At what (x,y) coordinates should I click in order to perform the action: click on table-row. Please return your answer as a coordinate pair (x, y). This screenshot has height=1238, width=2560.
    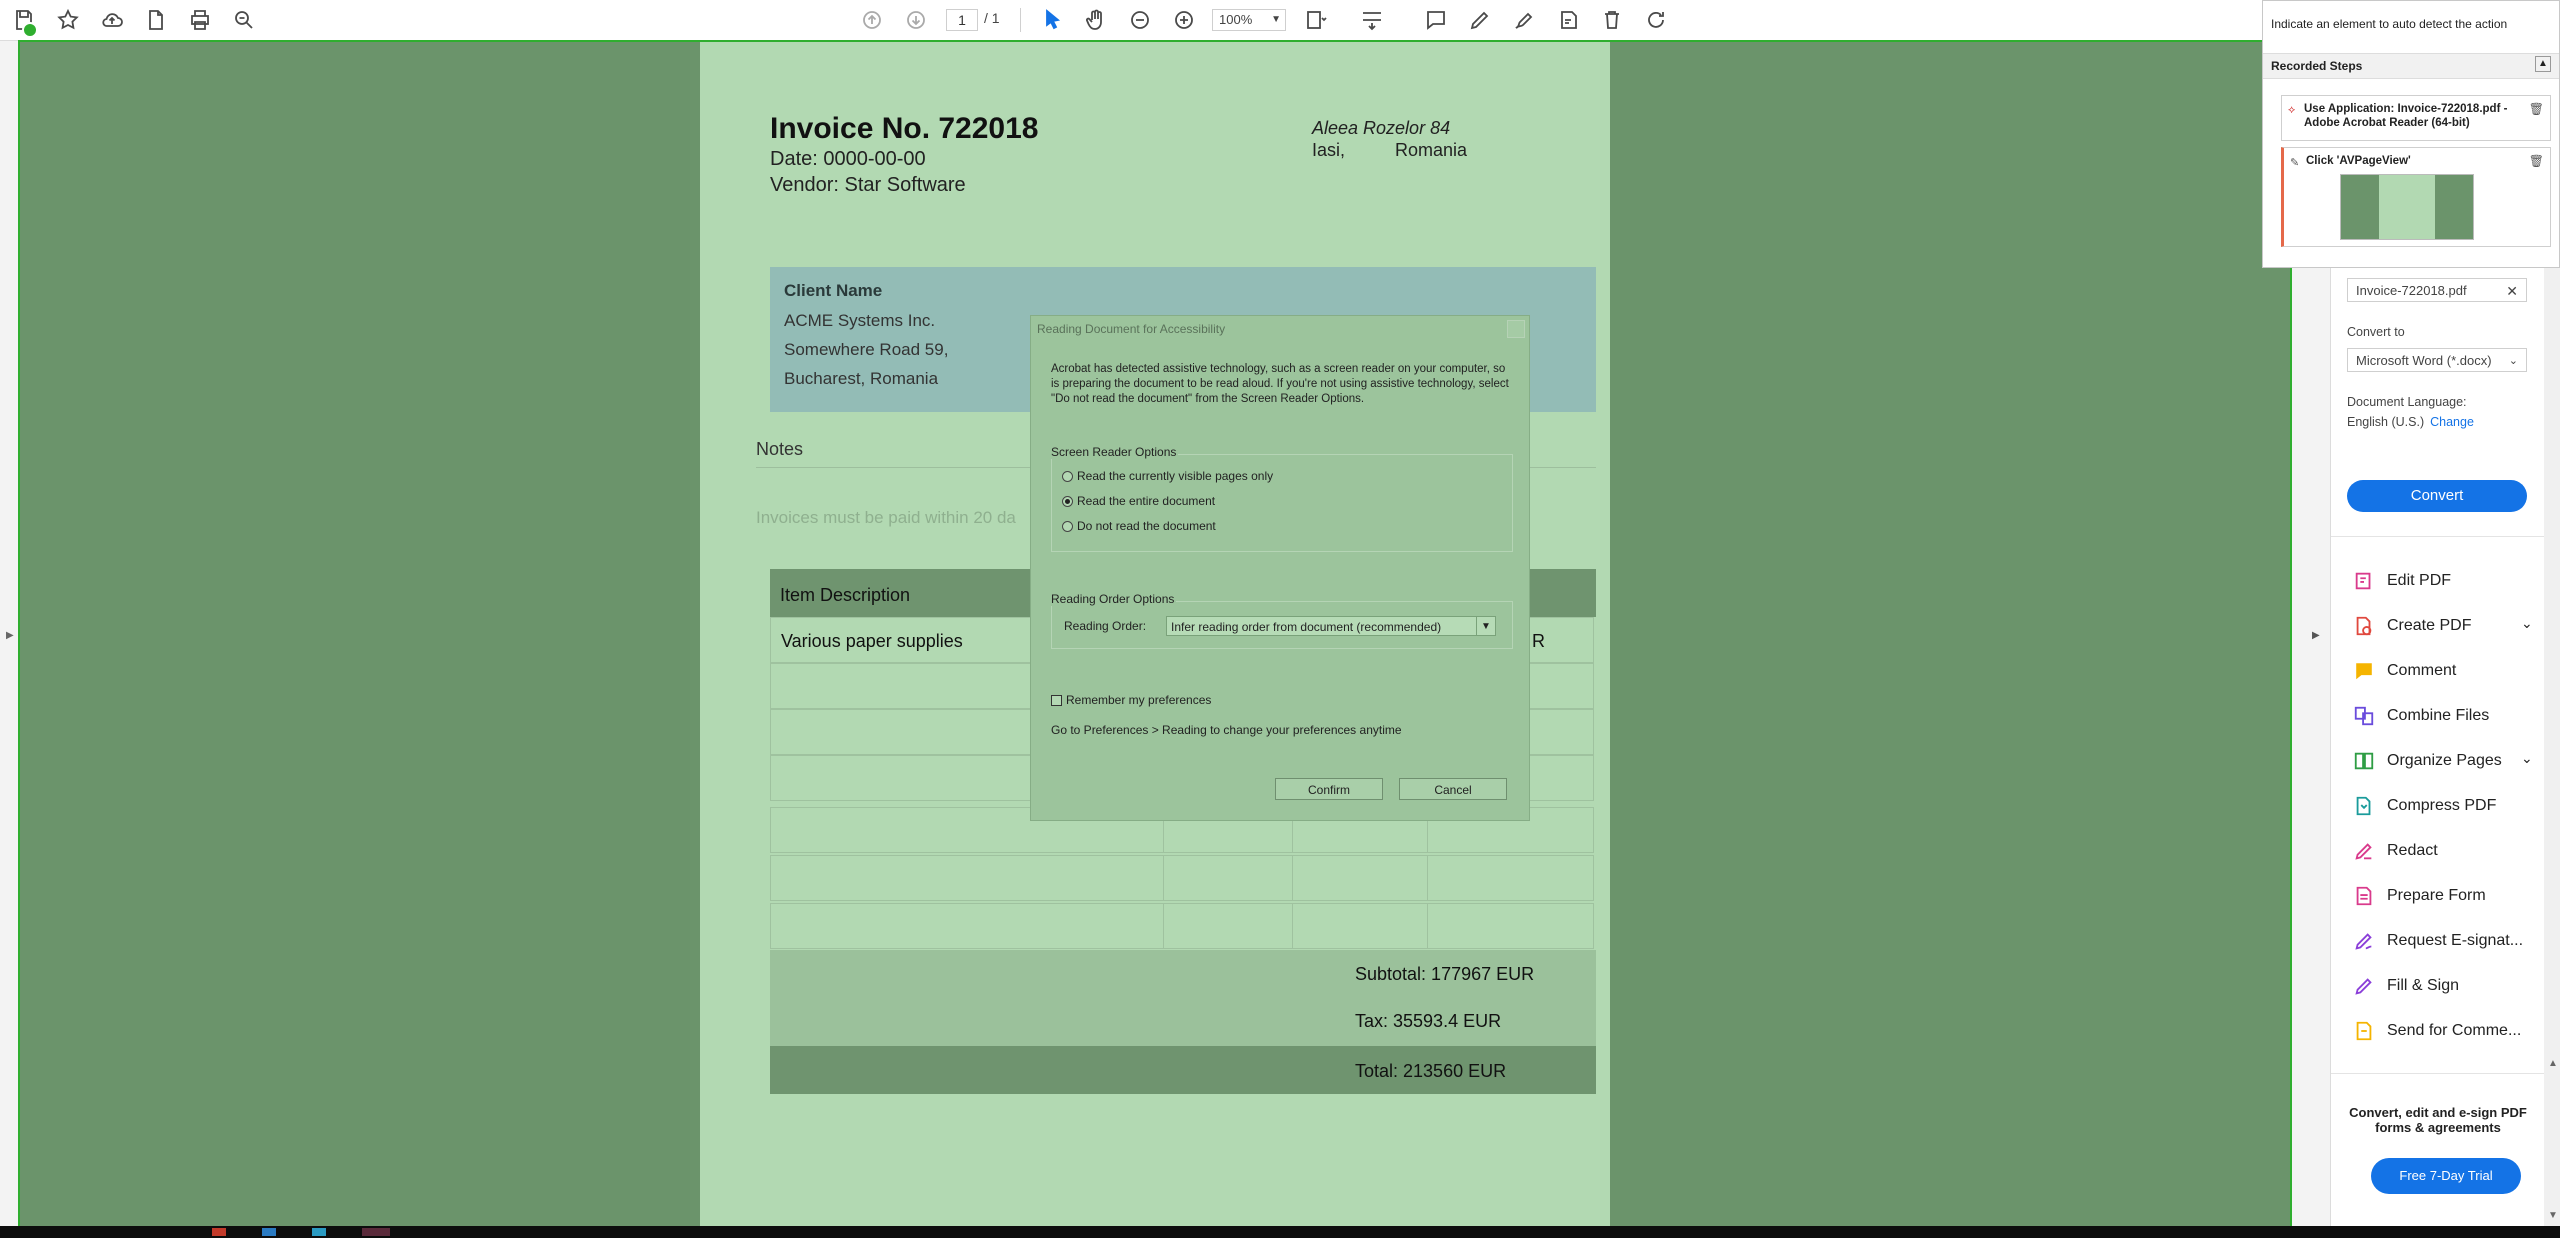
    Looking at the image, I should click on (1182, 926).